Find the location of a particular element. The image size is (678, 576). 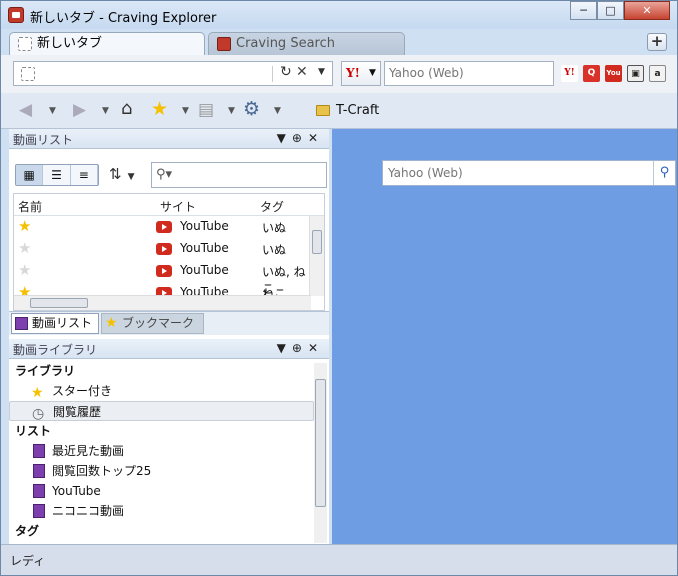

address-bar: ↻ ✕ ▼ is located at coordinates (173, 73).